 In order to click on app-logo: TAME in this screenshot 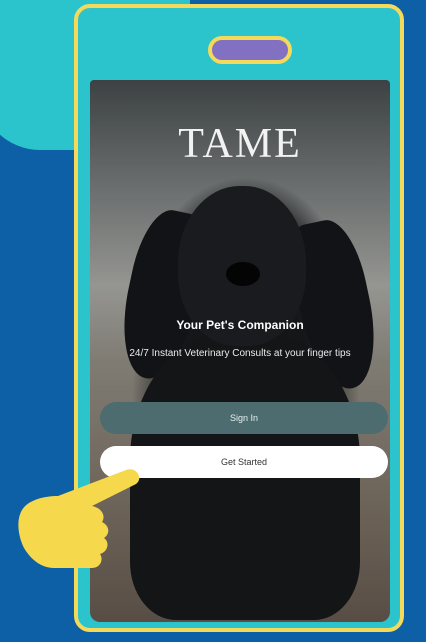, I will do `click(240, 144)`.